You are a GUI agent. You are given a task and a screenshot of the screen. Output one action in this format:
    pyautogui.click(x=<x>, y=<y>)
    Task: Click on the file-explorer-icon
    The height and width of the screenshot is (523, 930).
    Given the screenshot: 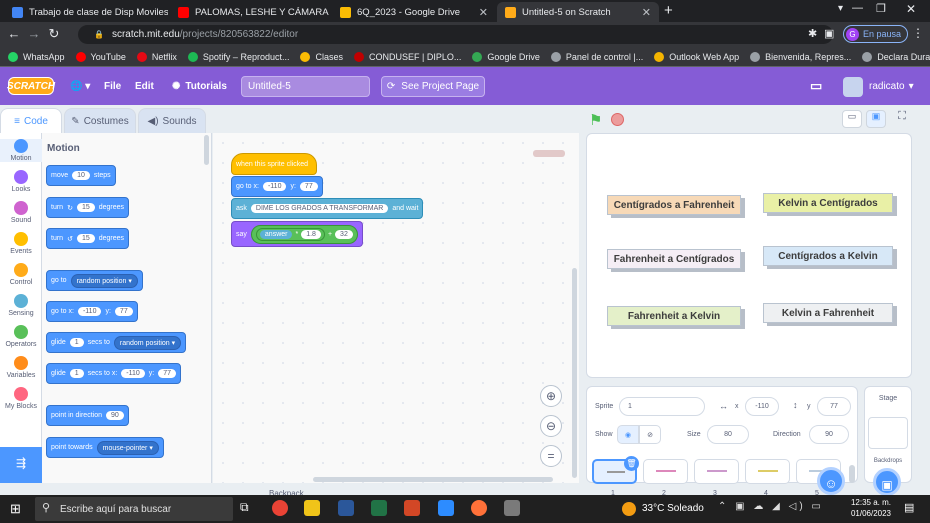 What is the action you would take?
    pyautogui.click(x=312, y=508)
    